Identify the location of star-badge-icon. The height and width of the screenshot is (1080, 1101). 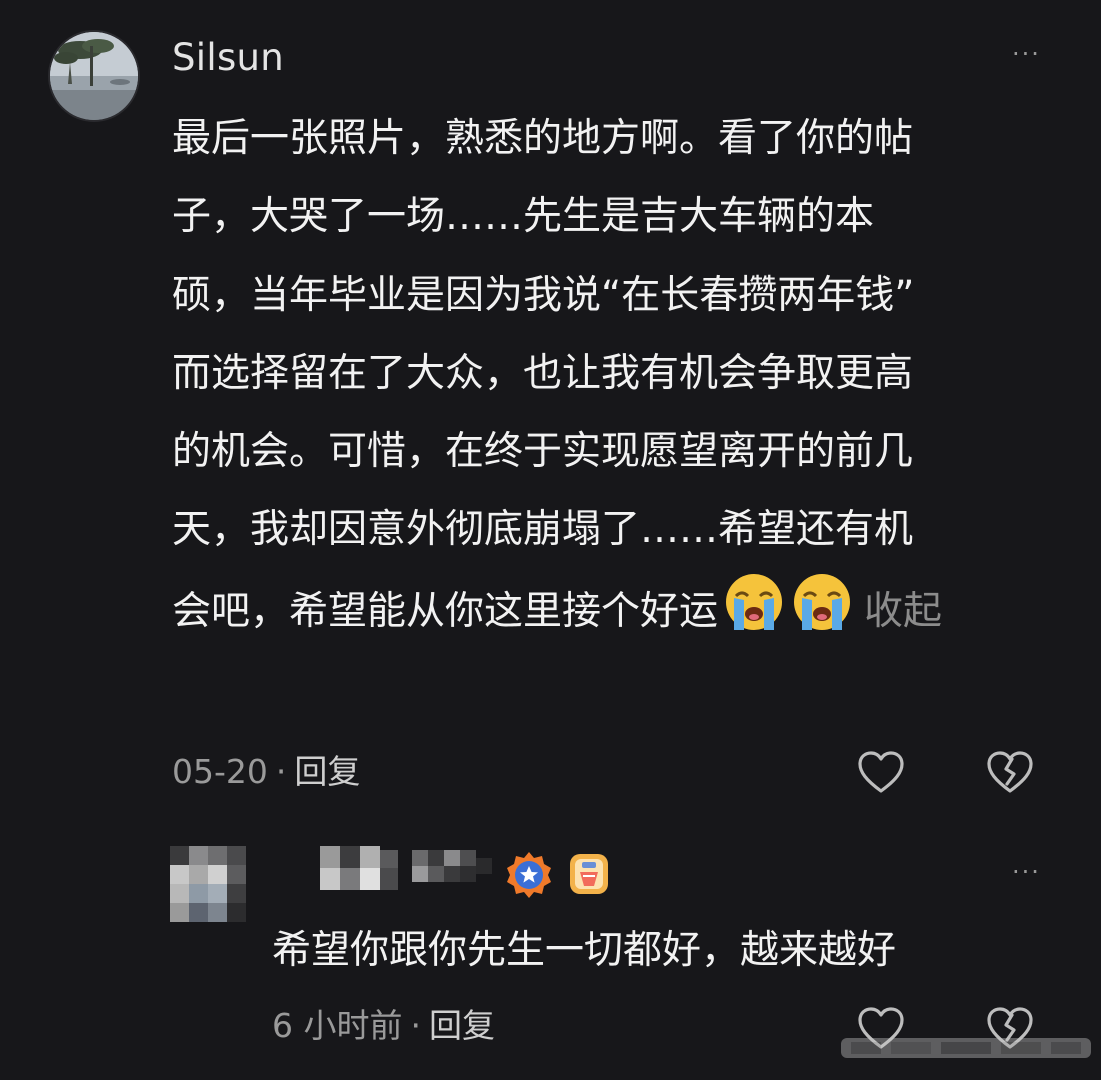
(529, 875).